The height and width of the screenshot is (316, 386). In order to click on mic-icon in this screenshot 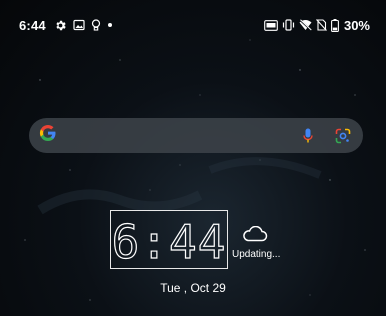, I will do `click(308, 136)`.